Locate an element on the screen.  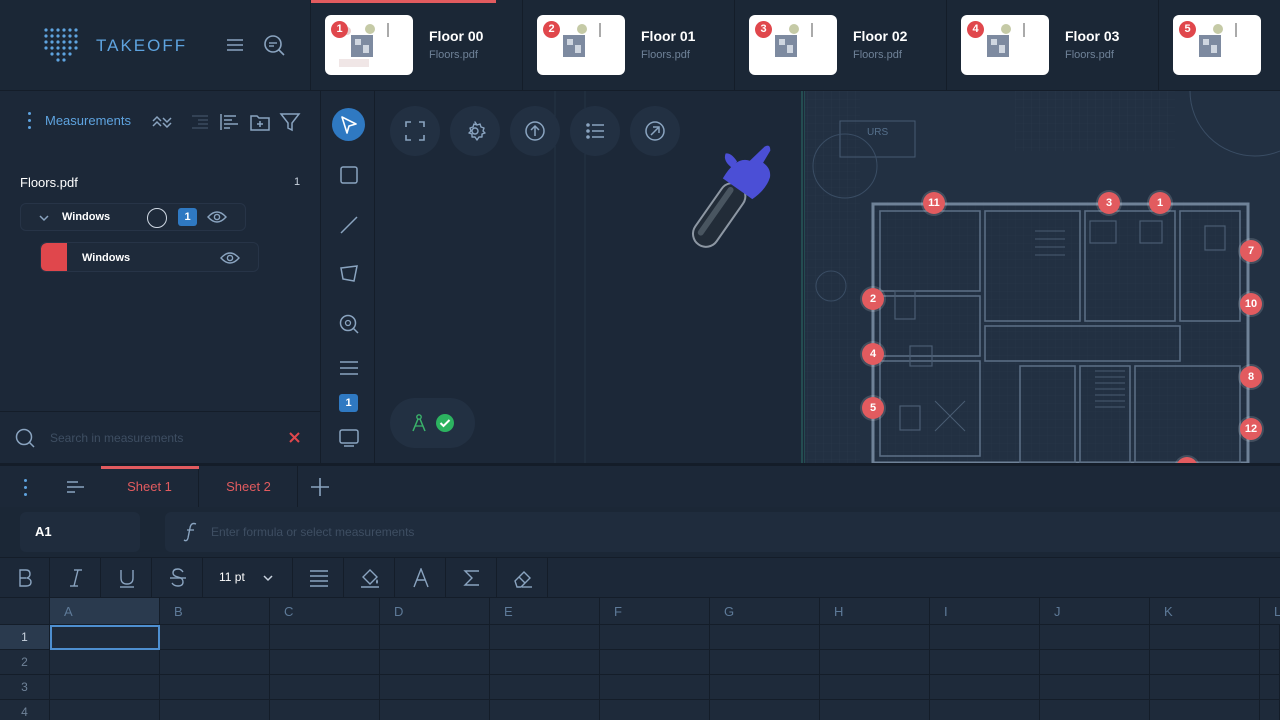
floor-tab-02: 3 Floor 02 Floors.pdf is located at coordinates (841, 45).